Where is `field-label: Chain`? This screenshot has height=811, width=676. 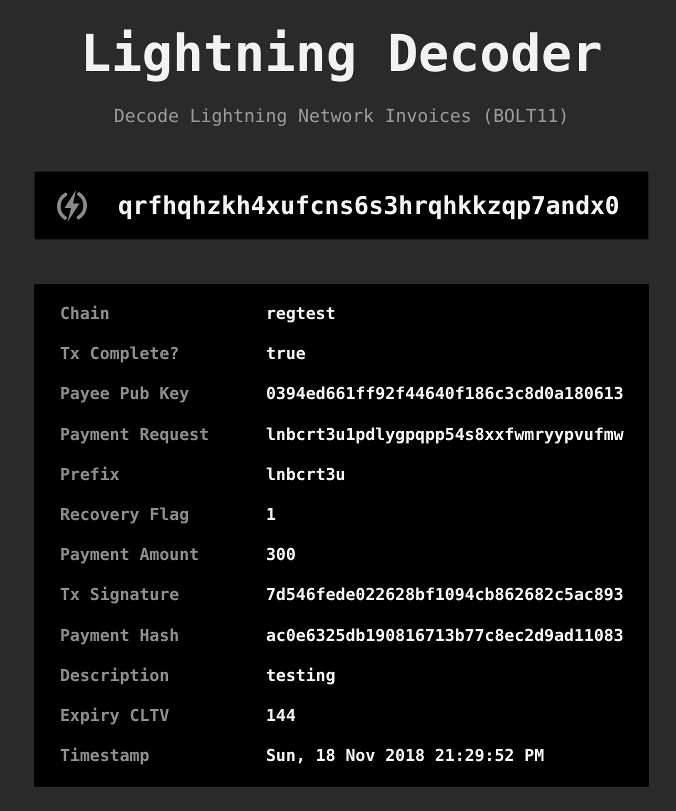
field-label: Chain is located at coordinates (85, 314).